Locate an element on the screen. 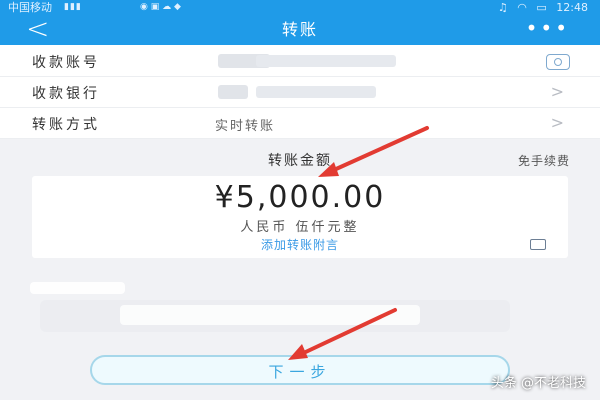 The height and width of the screenshot is (400, 600). page-title: 转账 is located at coordinates (299, 29).